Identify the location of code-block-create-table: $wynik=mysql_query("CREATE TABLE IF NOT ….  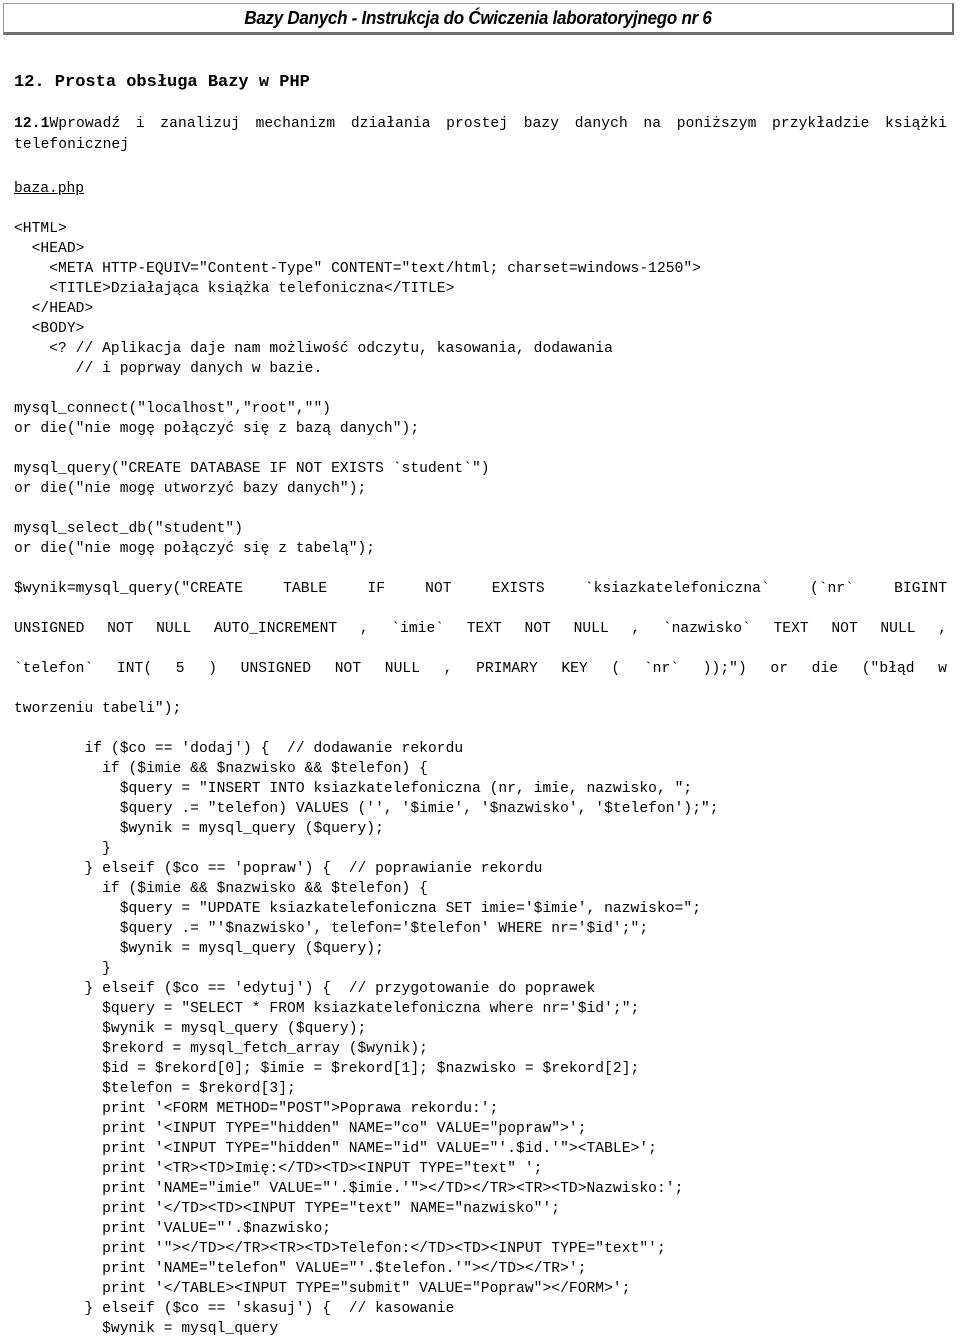
(480, 649).